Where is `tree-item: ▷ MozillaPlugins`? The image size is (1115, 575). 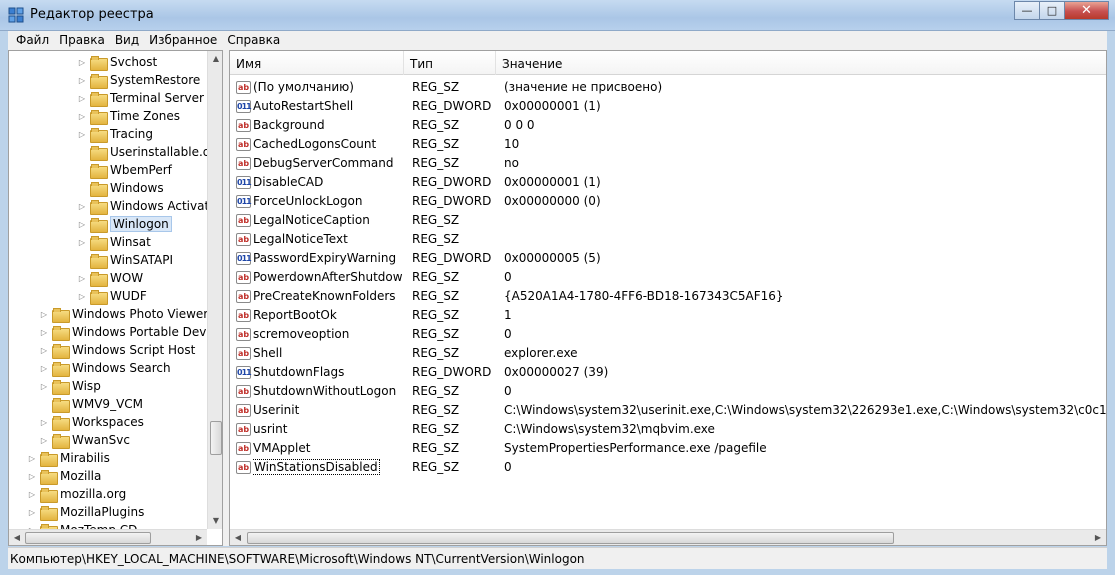 tree-item: ▷ MozillaPlugins is located at coordinates (85, 512).